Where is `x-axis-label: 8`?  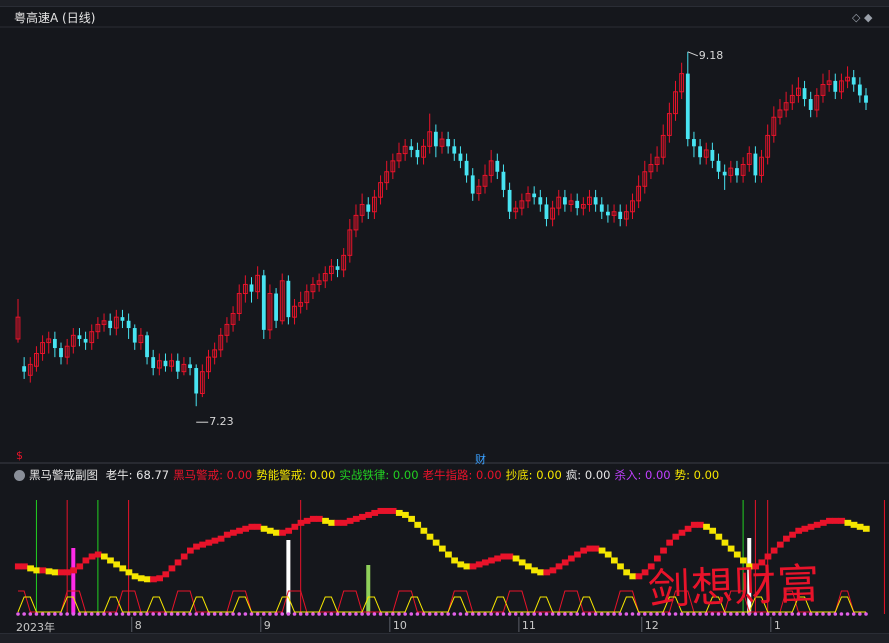 x-axis-label: 8 is located at coordinates (138, 625).